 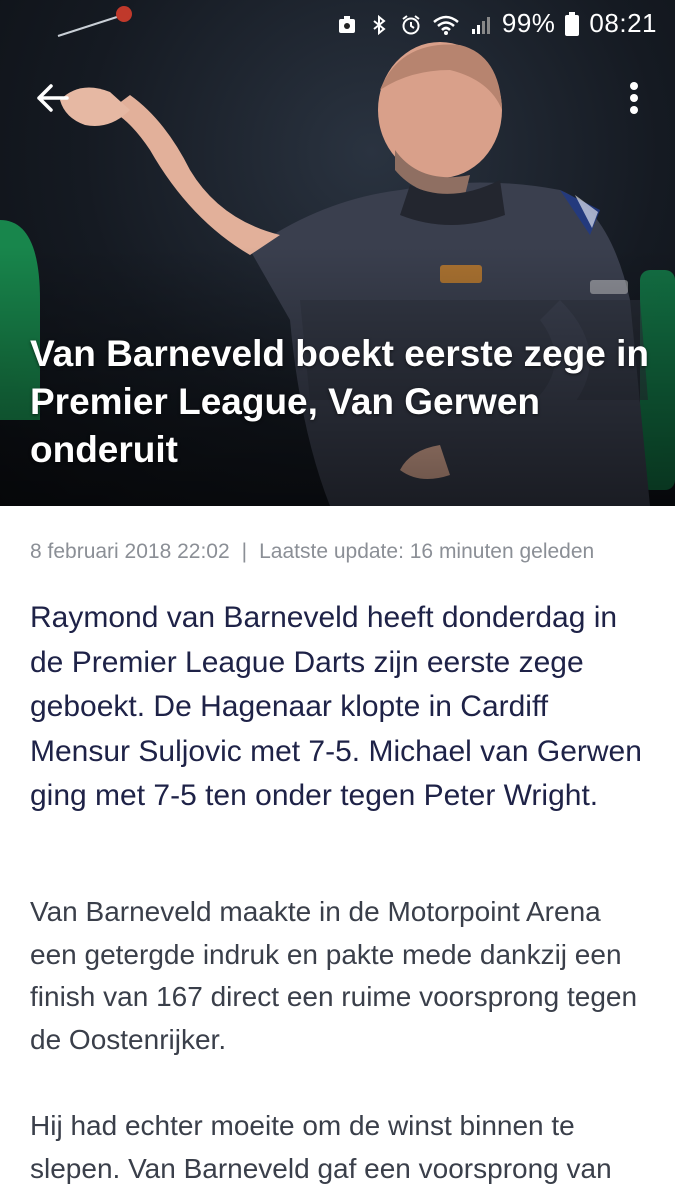 I want to click on arrow-left-icon, so click(x=53, y=98).